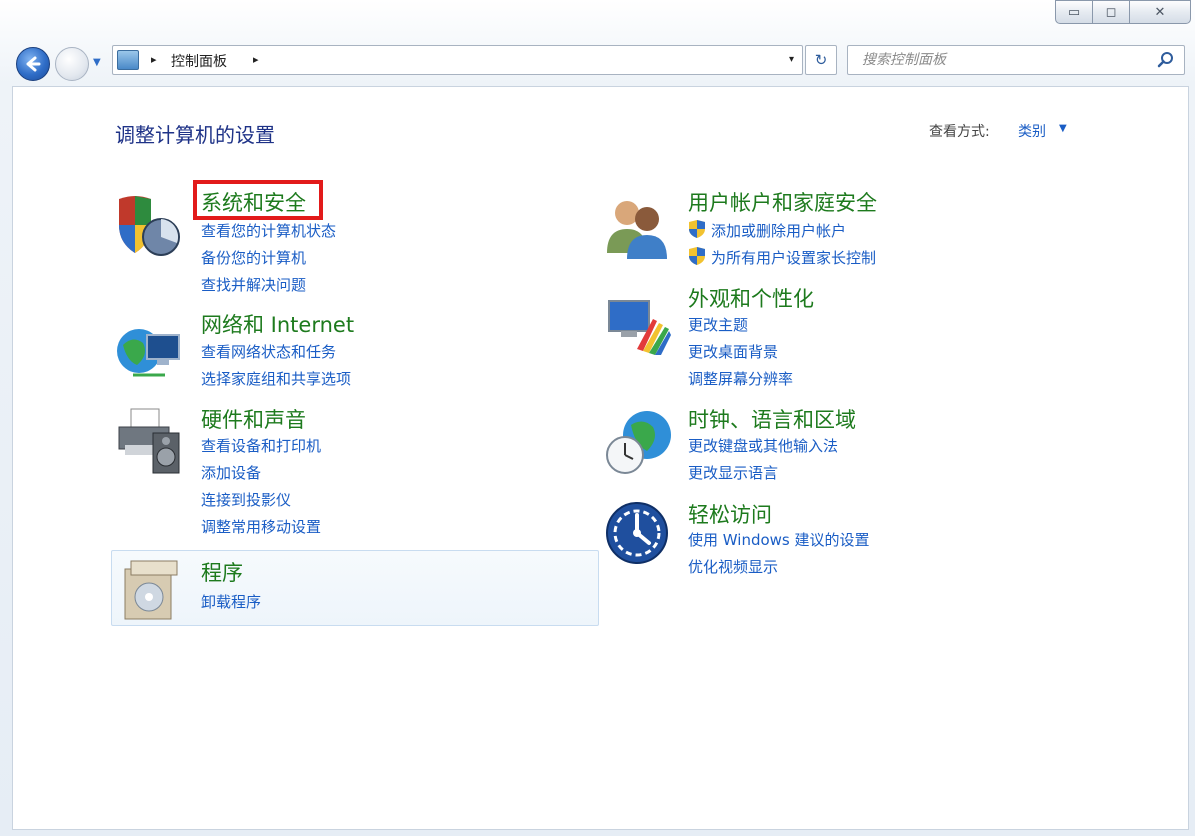  Describe the element at coordinates (791, 59) in the screenshot. I see `address-dropdown-icon: ▾` at that location.